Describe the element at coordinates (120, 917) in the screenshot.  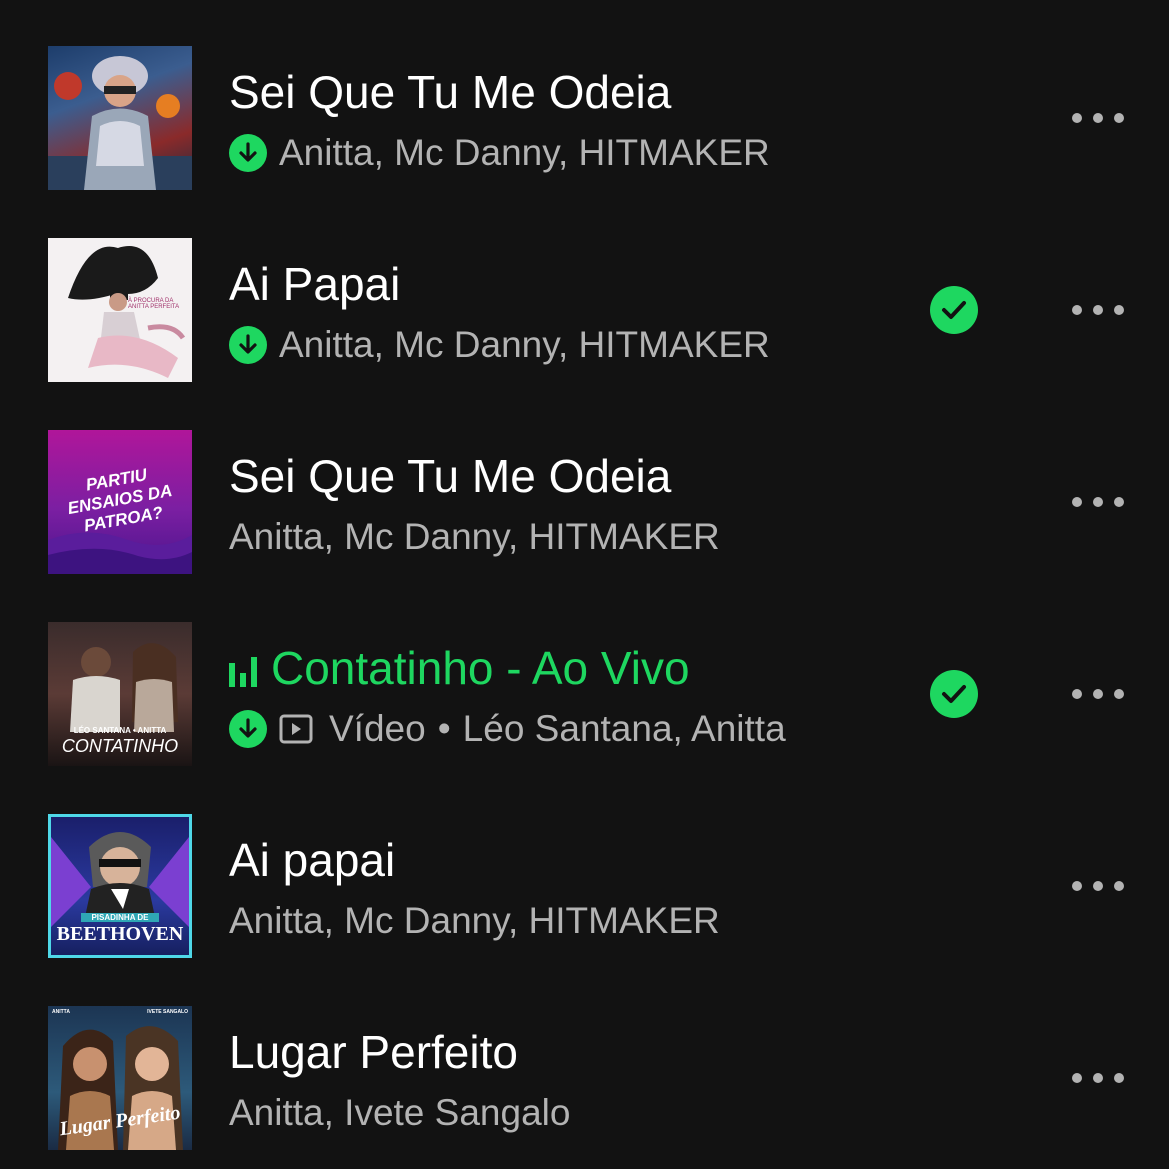
I see `album-art-caption: PISADINHA DE` at that location.